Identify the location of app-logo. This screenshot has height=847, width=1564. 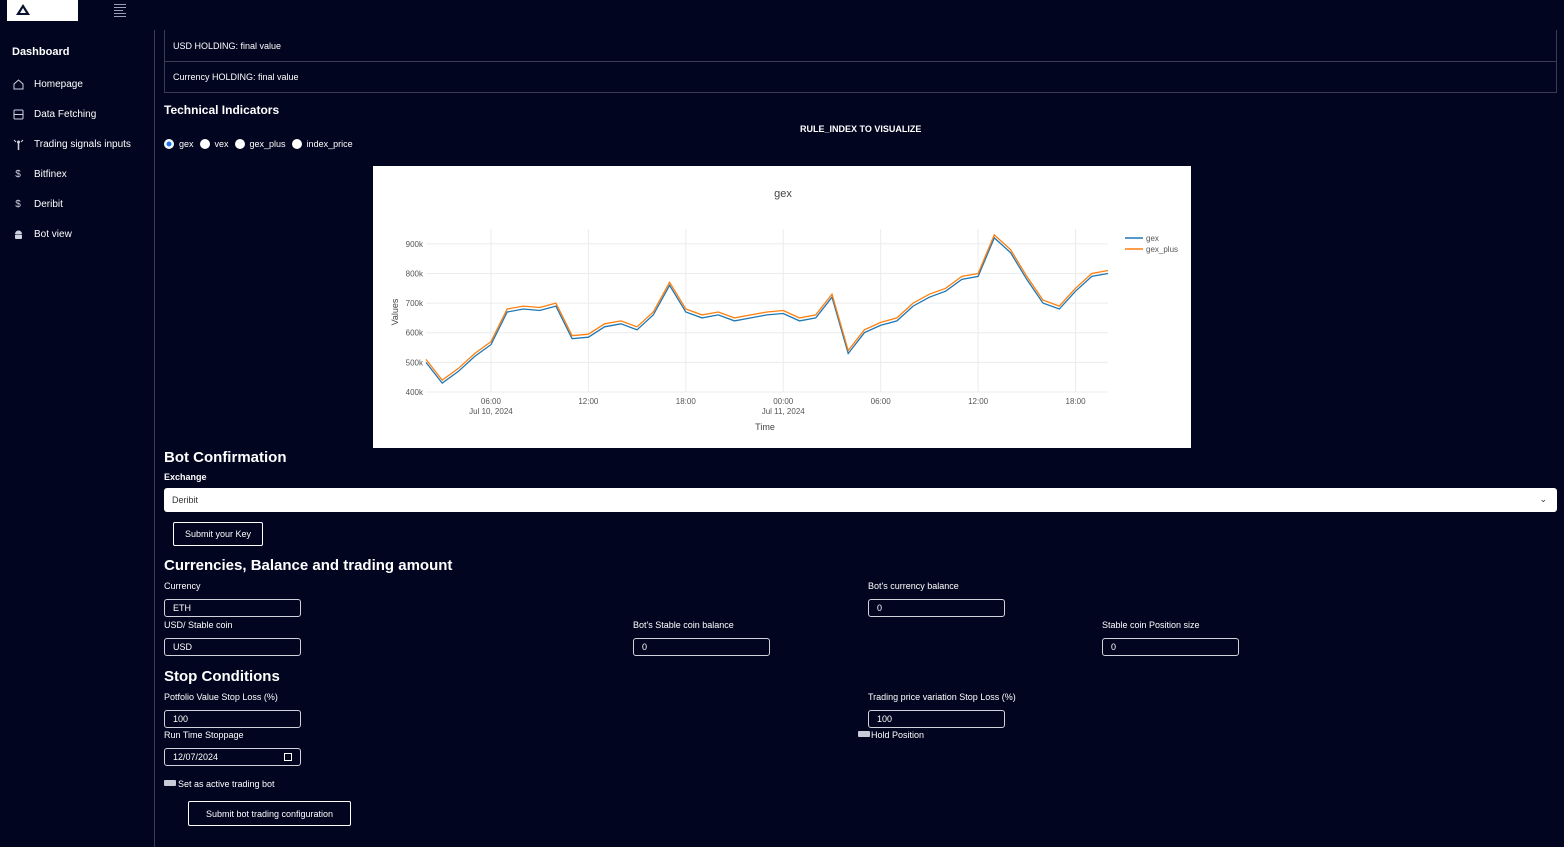
(42, 10).